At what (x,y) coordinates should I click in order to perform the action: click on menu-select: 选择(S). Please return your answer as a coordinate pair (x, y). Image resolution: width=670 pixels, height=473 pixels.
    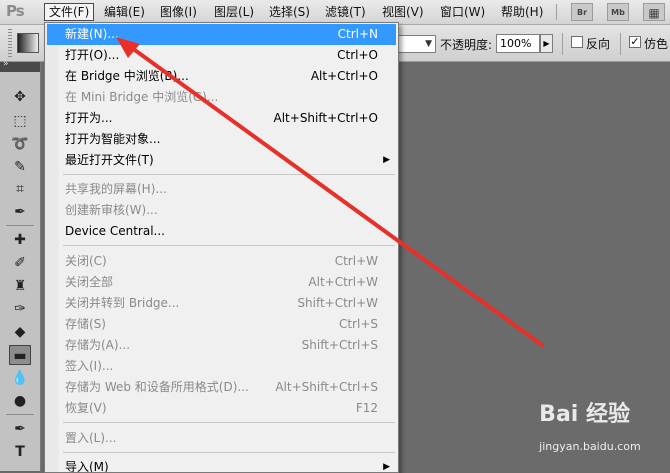
    Looking at the image, I should click on (289, 12).